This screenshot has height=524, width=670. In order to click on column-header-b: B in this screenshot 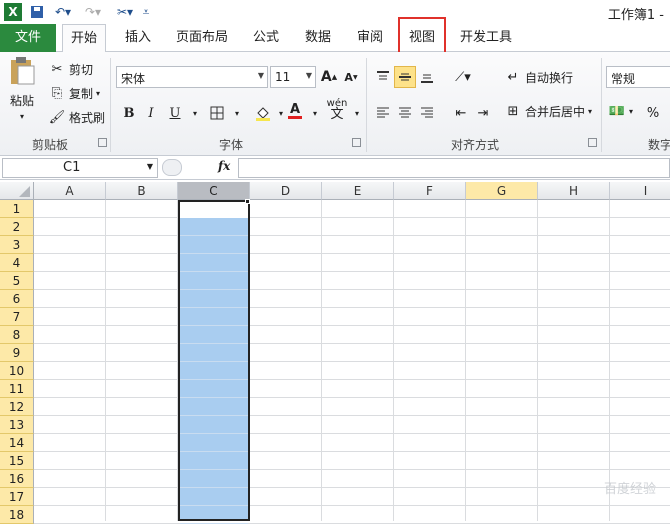, I will do `click(142, 191)`.